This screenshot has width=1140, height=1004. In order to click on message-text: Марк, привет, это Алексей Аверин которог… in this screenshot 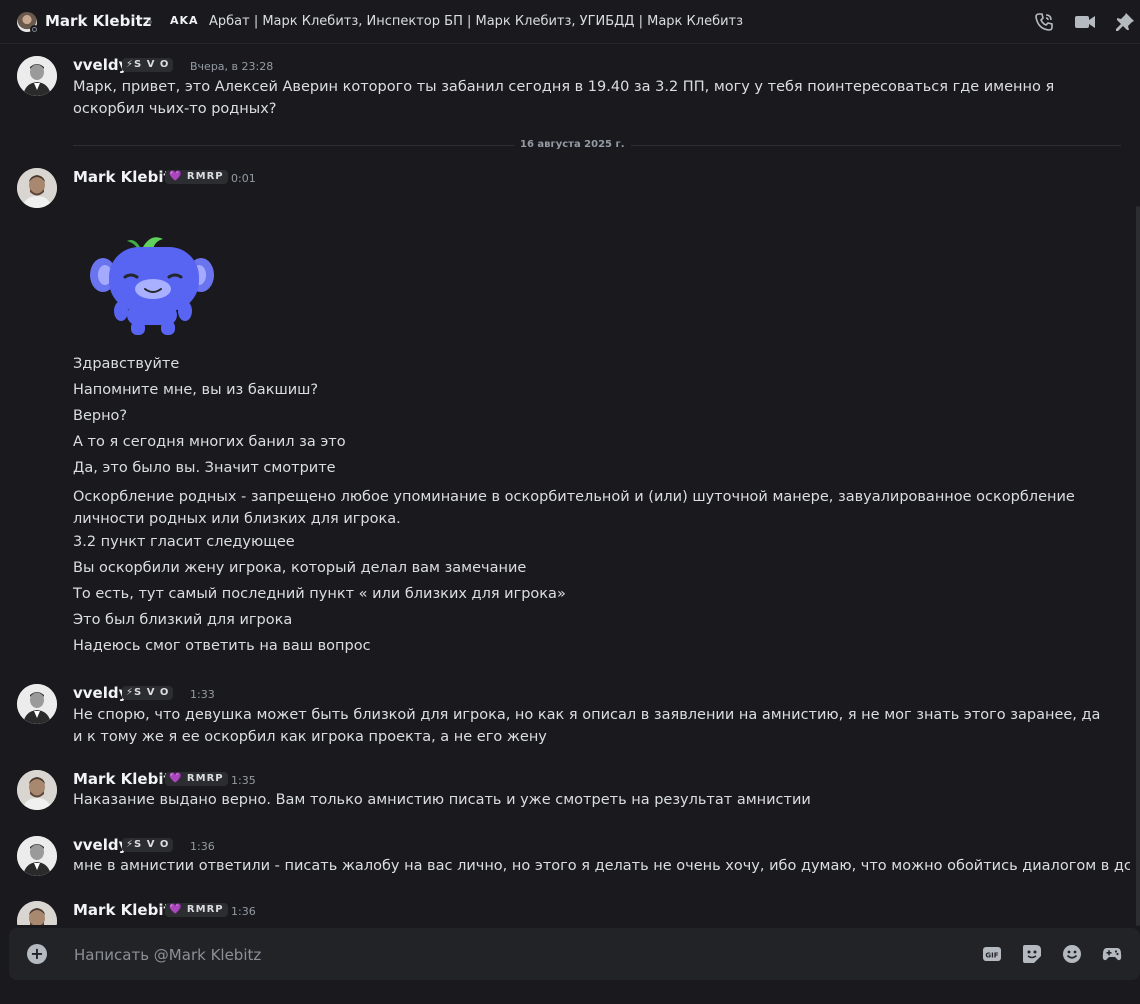, I will do `click(564, 98)`.